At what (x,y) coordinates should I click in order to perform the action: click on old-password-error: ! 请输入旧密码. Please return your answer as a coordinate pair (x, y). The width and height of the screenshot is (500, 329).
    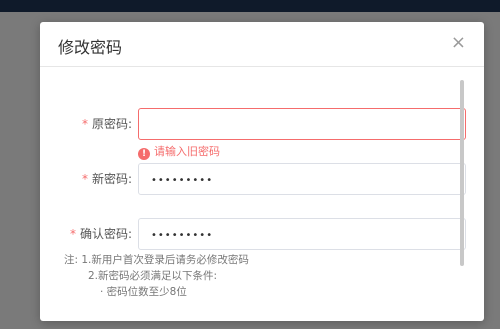
    Looking at the image, I should click on (179, 152).